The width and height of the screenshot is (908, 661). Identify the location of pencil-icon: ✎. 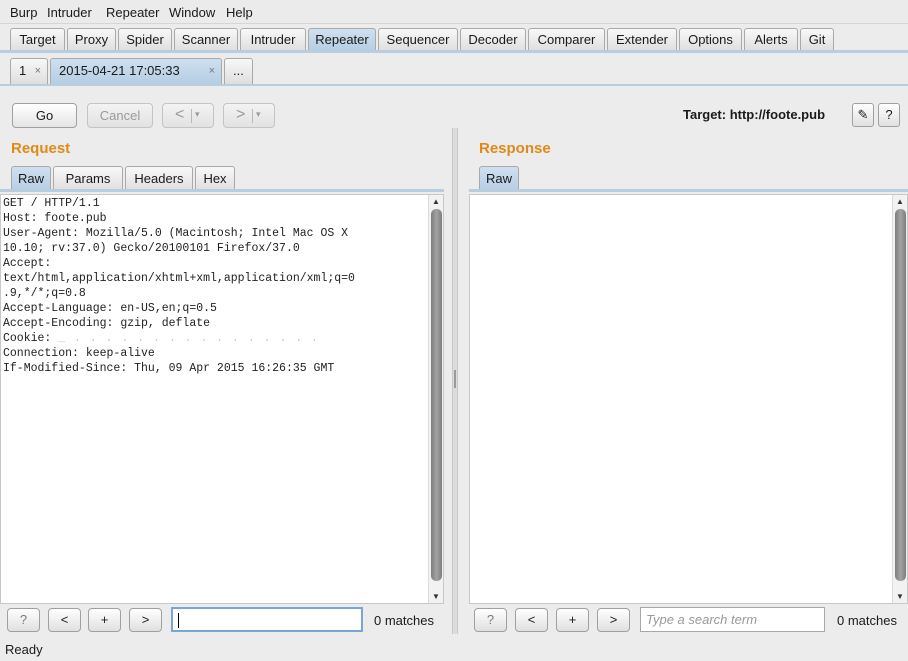
(863, 114).